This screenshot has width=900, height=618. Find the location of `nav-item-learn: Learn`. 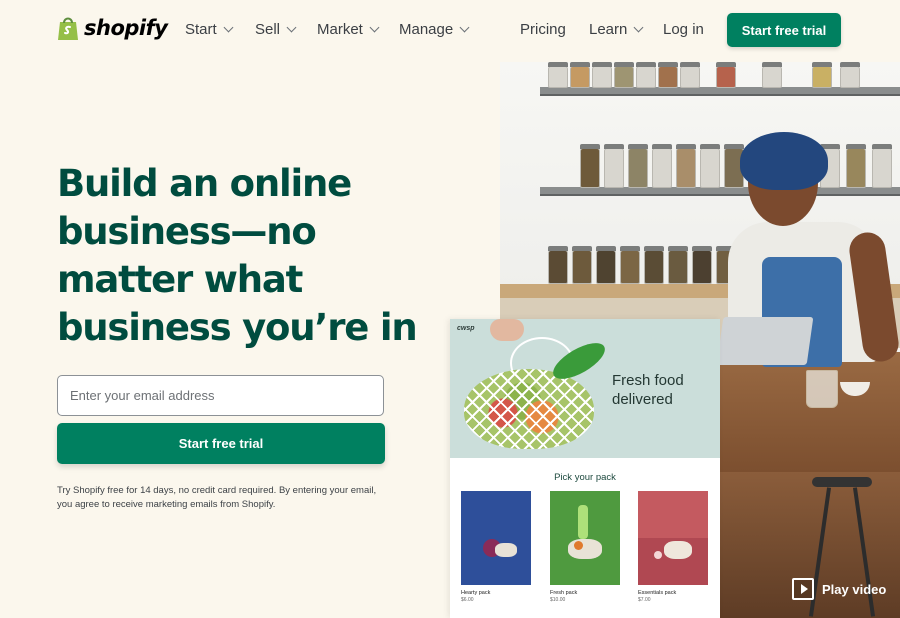

nav-item-learn: Learn is located at coordinates (616, 29).